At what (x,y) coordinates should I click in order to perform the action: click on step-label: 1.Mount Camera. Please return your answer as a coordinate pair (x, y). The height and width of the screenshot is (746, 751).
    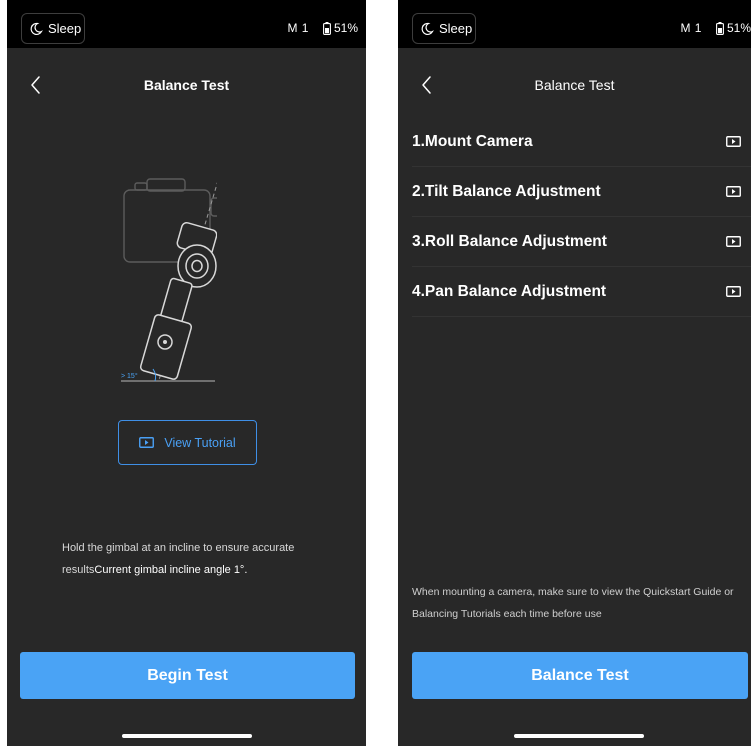
    Looking at the image, I should click on (472, 141).